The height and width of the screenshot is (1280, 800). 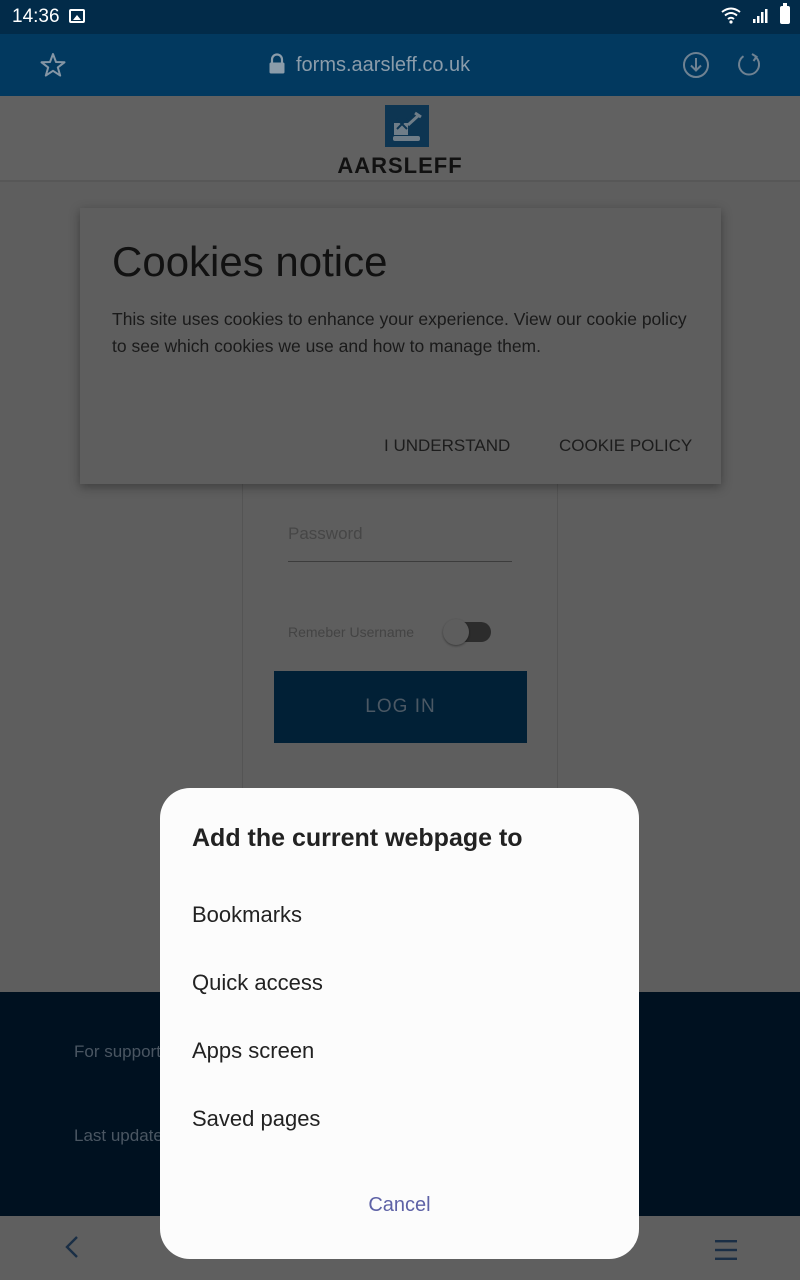 I want to click on cookie-policy-button: COOKIE POLICY, so click(x=625, y=446).